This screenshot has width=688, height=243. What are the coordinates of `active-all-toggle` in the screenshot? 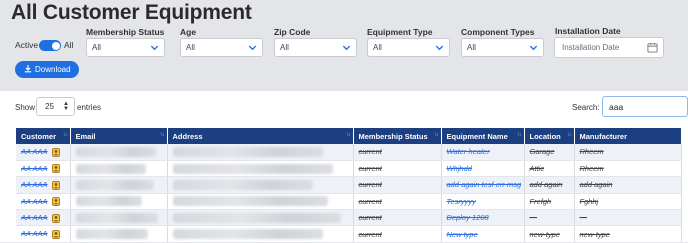 It's located at (50, 45).